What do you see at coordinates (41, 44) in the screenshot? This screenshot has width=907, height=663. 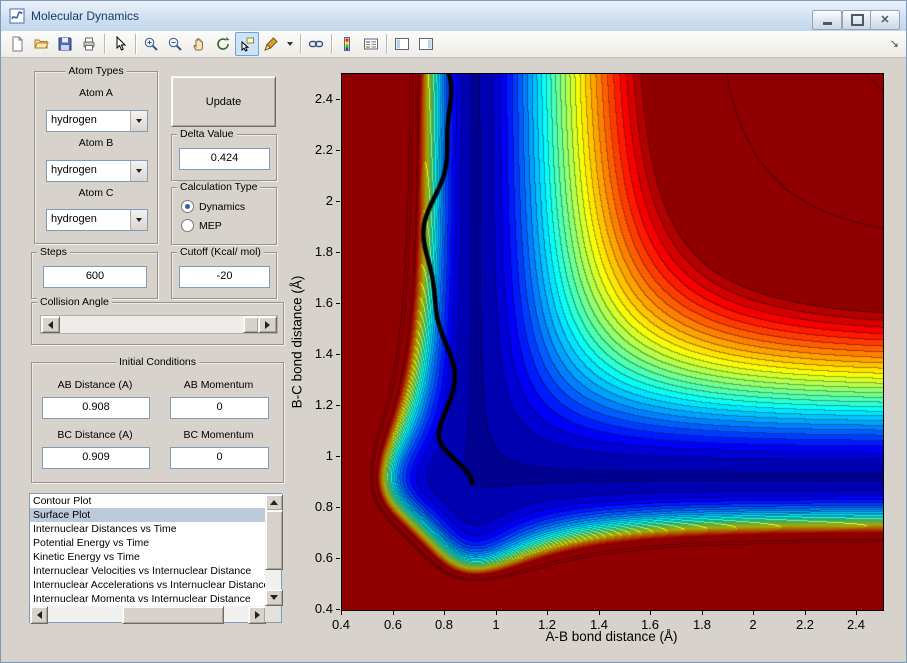 I see `open-file-button` at bounding box center [41, 44].